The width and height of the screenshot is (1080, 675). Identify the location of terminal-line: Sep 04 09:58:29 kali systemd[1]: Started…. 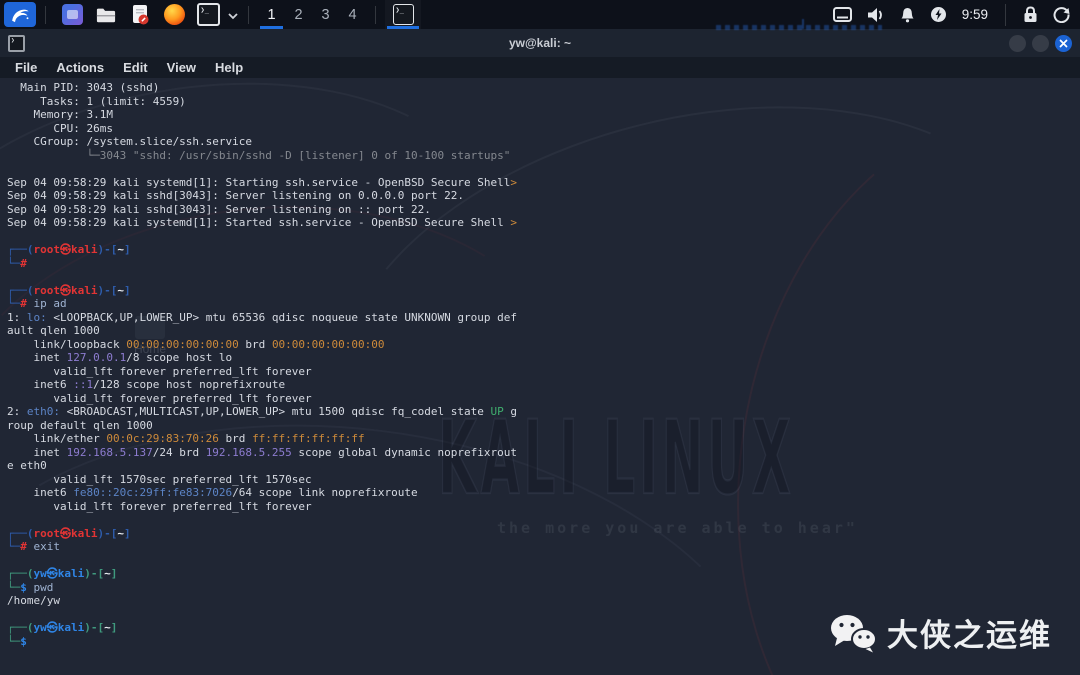
(262, 222).